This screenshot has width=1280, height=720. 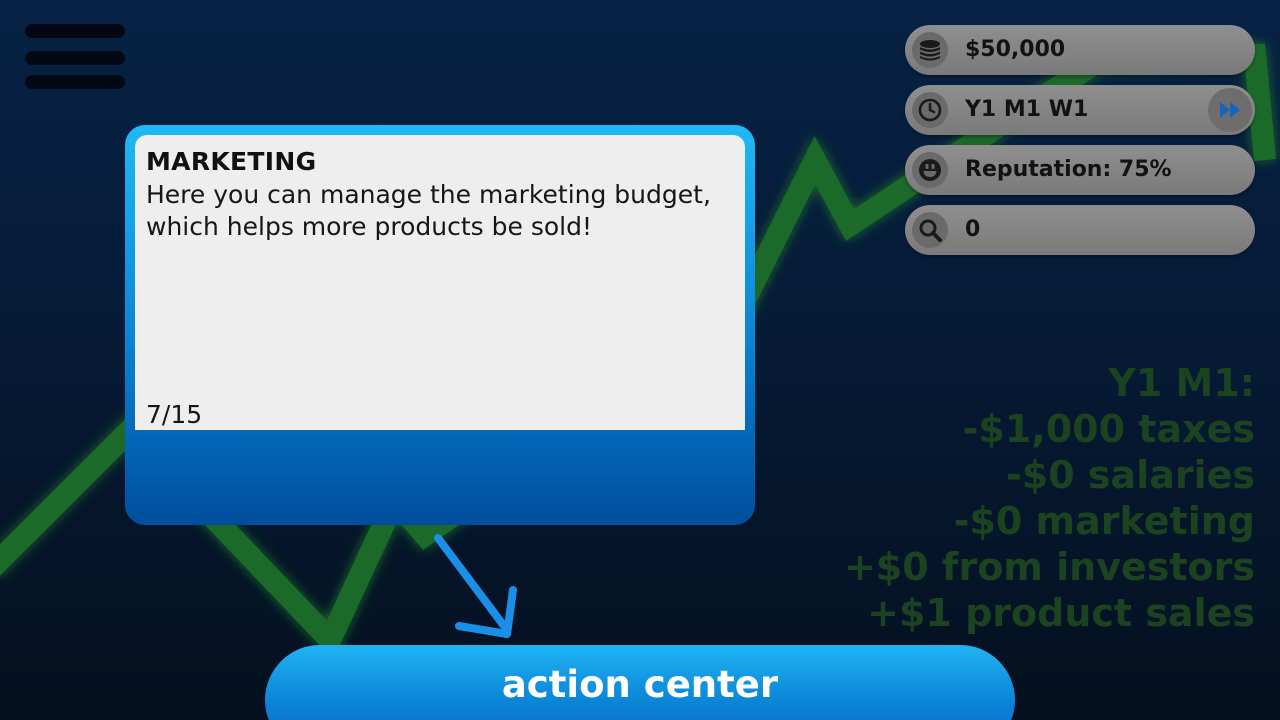 I want to click on action-center-label: action center, so click(x=640, y=684).